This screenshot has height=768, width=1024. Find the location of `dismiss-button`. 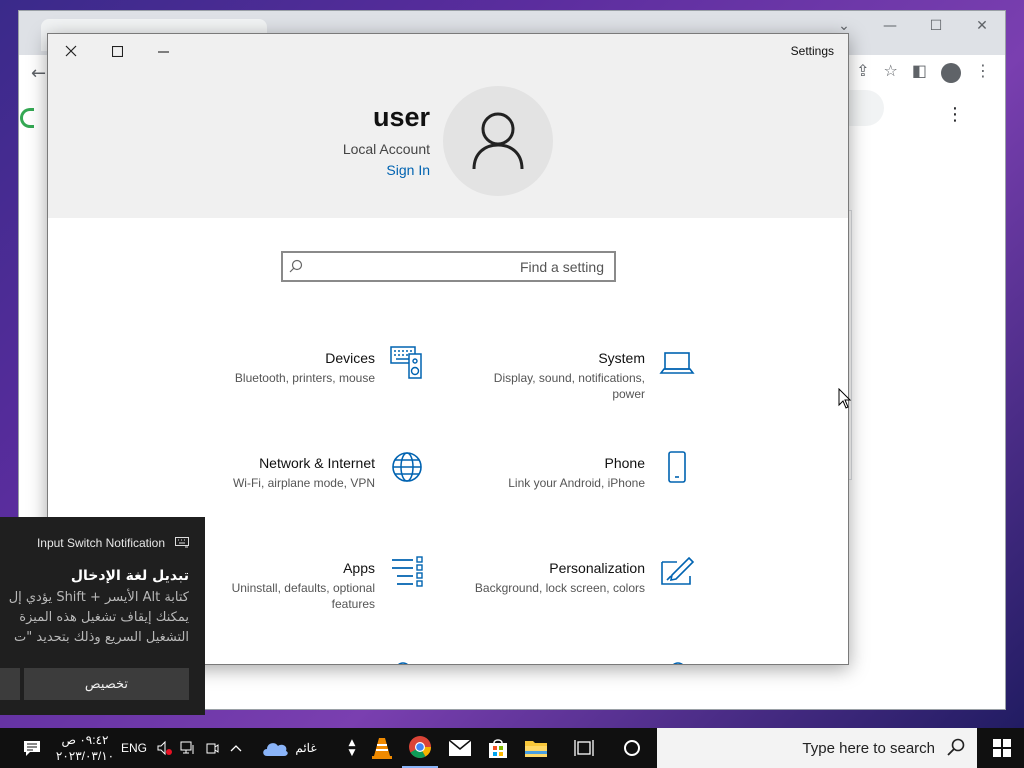

dismiss-button is located at coordinates (10, 684).